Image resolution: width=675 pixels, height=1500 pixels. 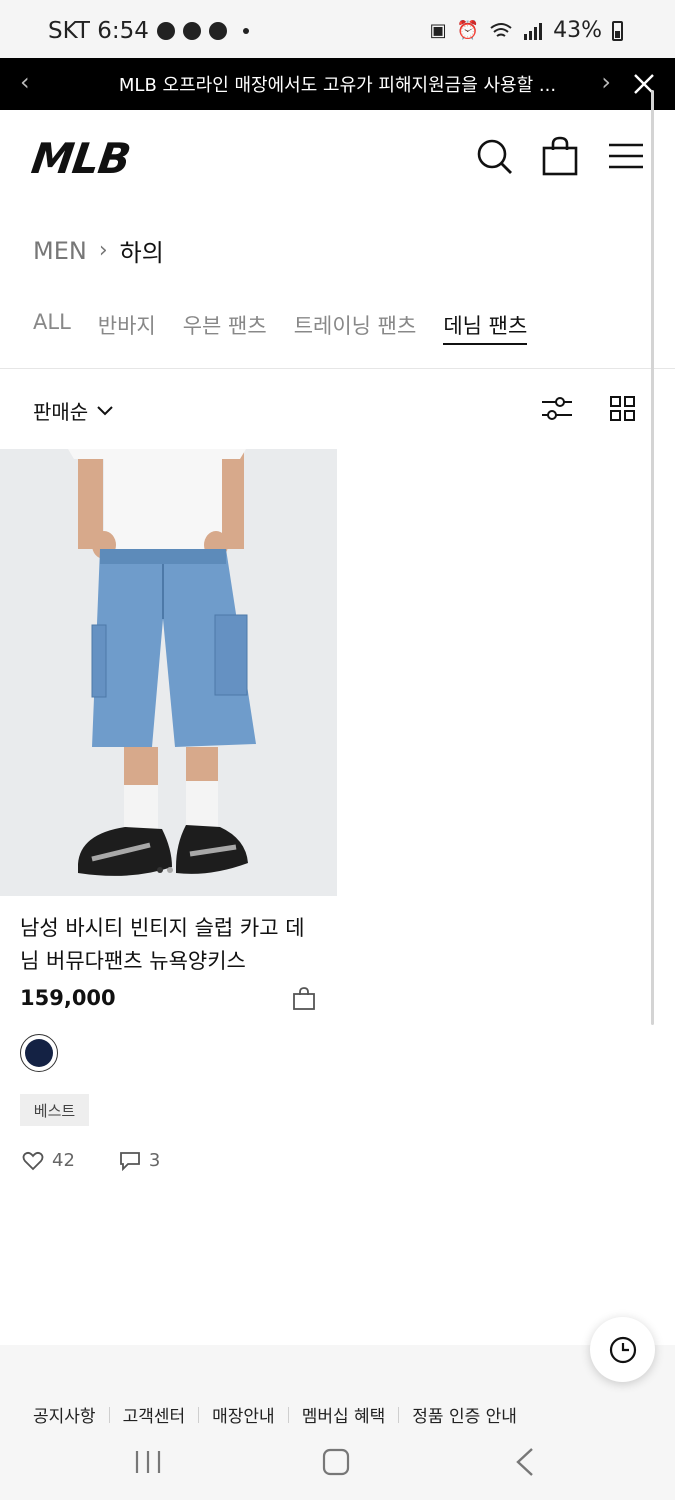 I want to click on promo-banner: ‹ MLB 오프라인 매장에서도 고유가 피해지원금을 사용할 ... ›, so click(x=337, y=84).